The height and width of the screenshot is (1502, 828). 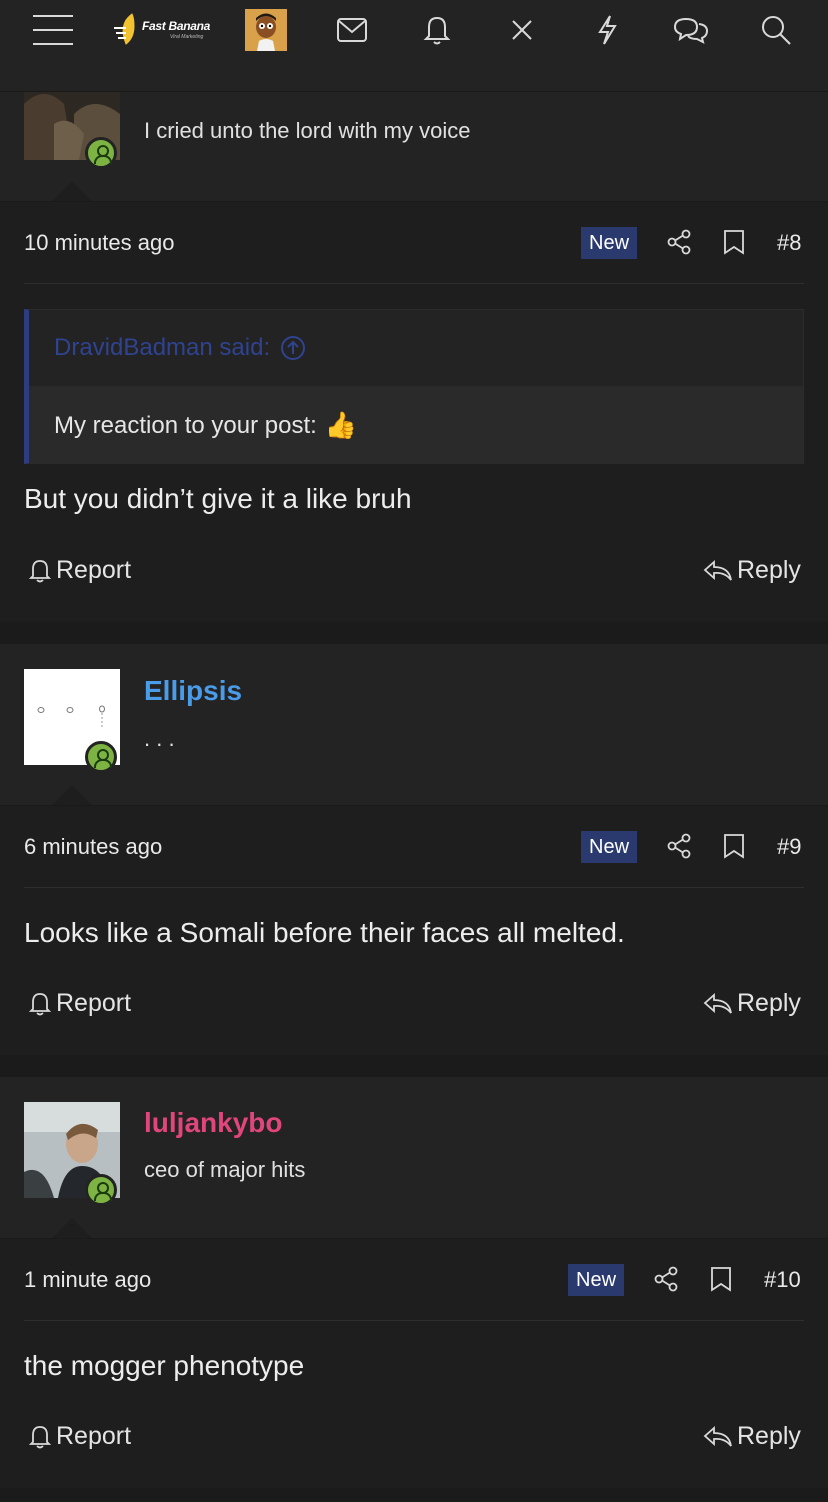 What do you see at coordinates (341, 425) in the screenshot?
I see `thumbs-up-emoji: 👍` at bounding box center [341, 425].